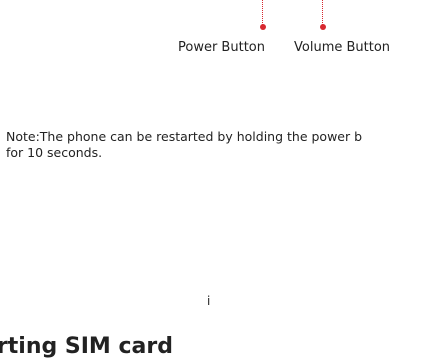 This screenshot has width=425, height=362. I want to click on power-button-callout-line, so click(262, 12).